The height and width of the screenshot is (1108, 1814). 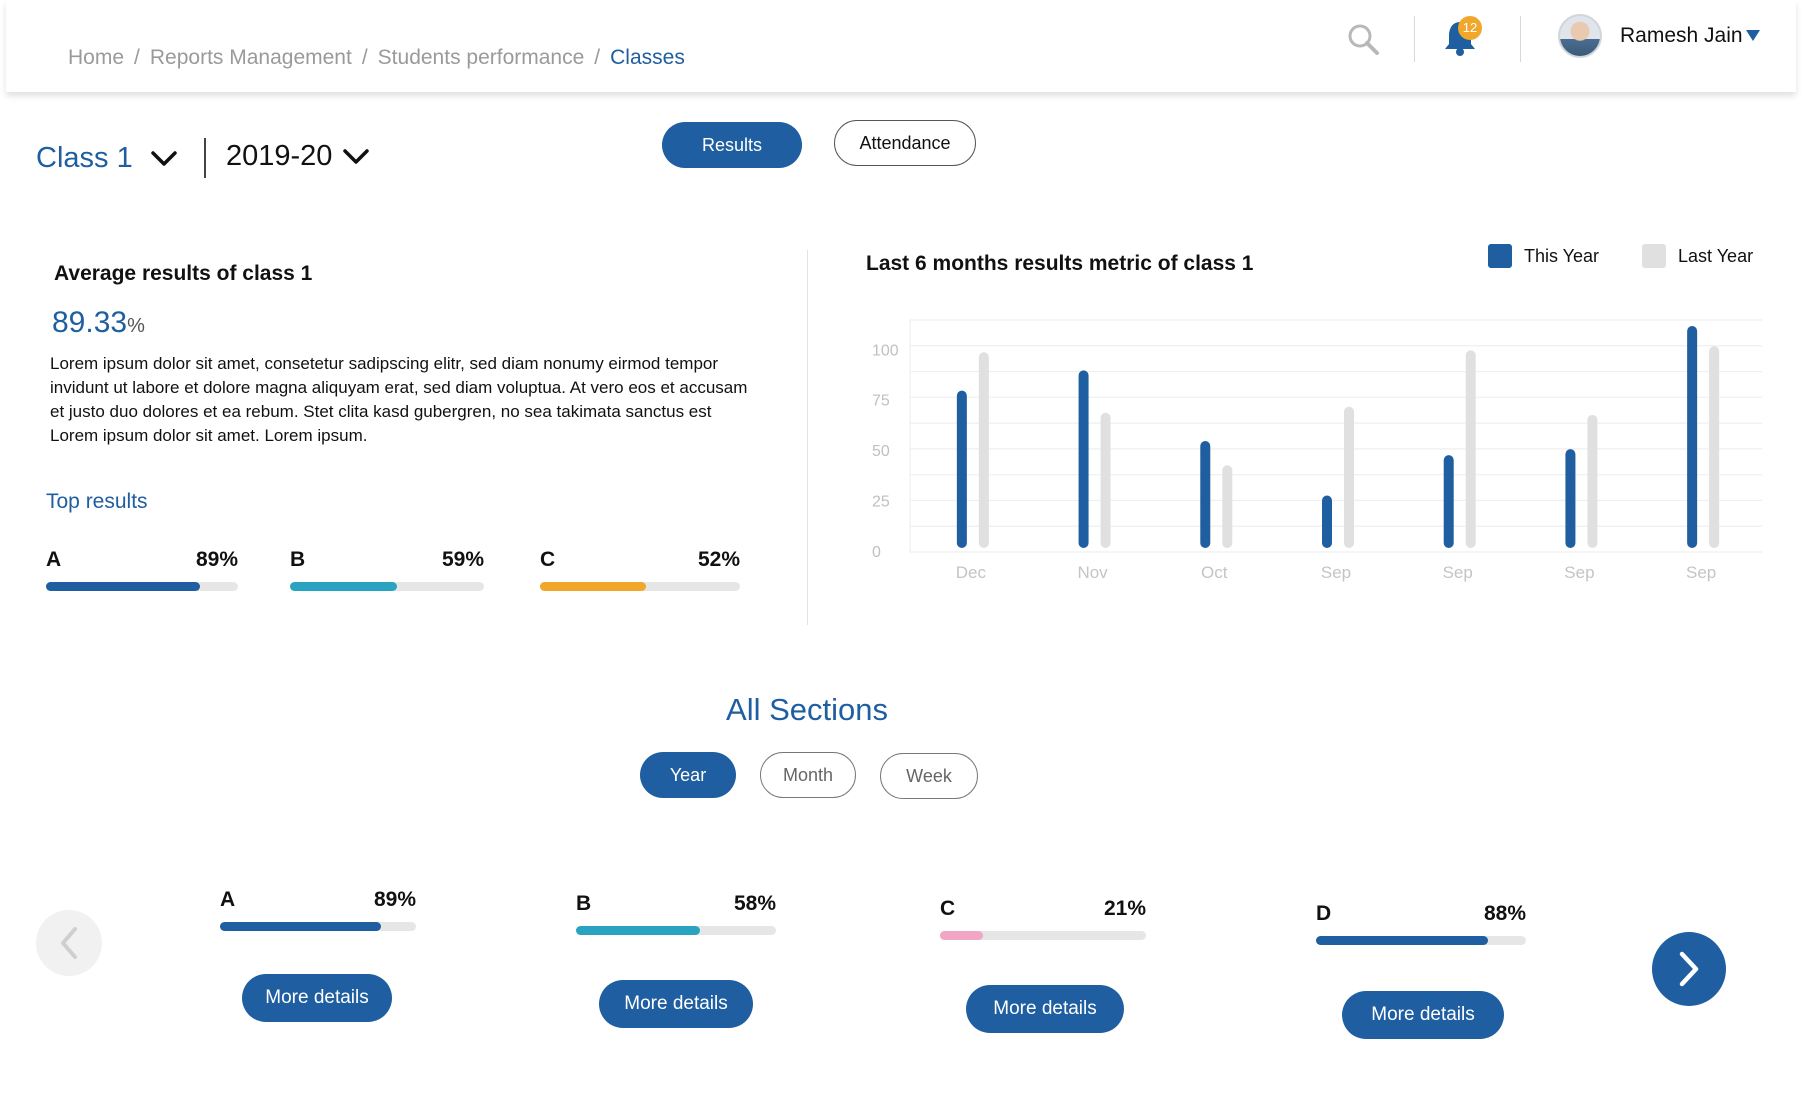 What do you see at coordinates (1470, 28) in the screenshot?
I see `notification-count-badge: 12` at bounding box center [1470, 28].